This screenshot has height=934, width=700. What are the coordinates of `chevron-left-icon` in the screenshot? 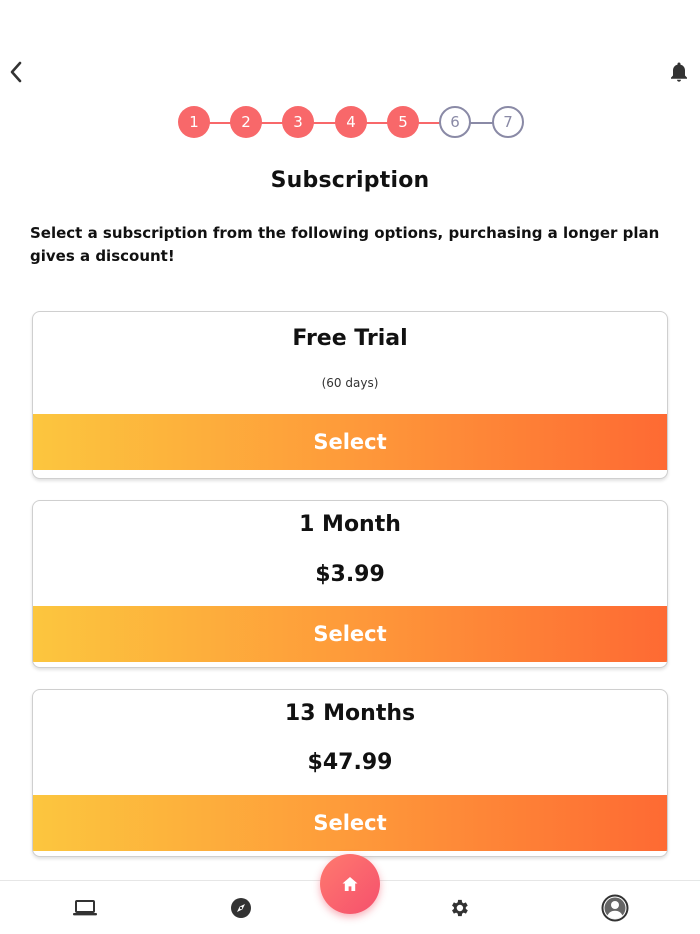 It's located at (16, 72).